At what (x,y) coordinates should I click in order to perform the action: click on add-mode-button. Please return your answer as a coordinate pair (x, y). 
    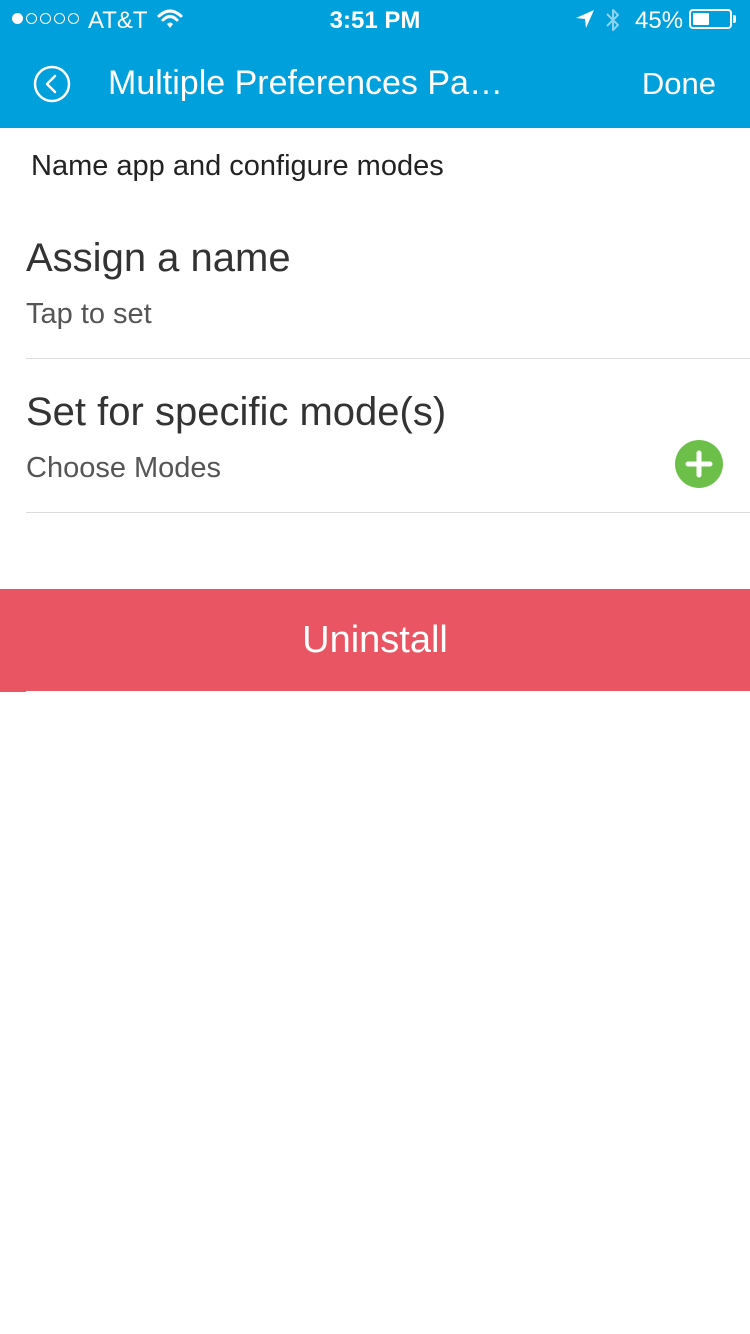
    Looking at the image, I should click on (699, 464).